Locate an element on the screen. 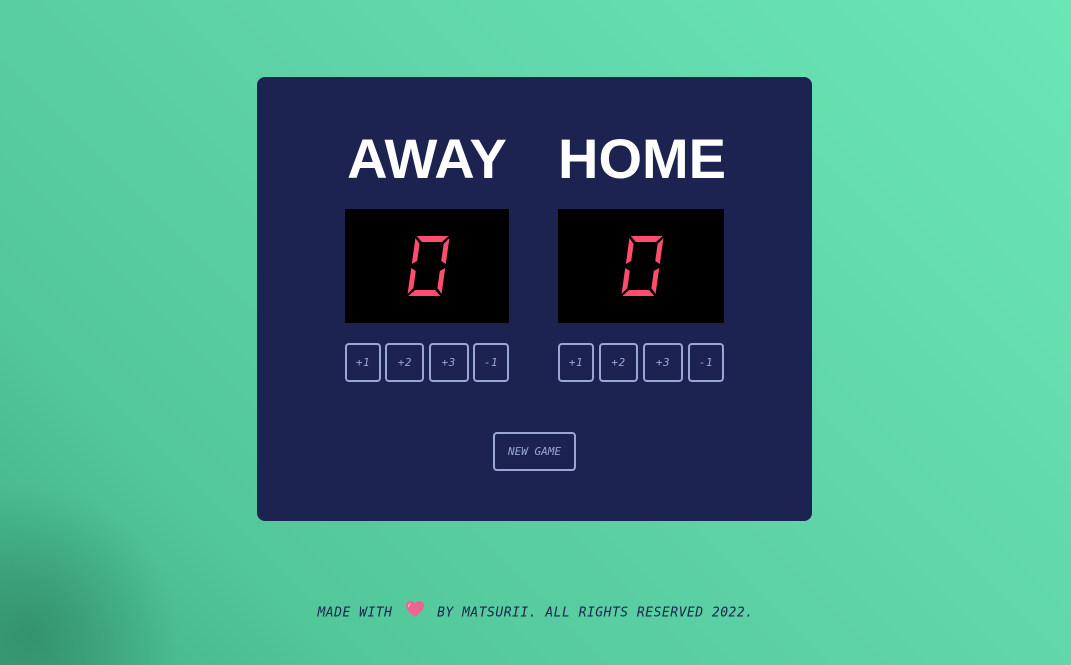  heart-icon is located at coordinates (415, 613).